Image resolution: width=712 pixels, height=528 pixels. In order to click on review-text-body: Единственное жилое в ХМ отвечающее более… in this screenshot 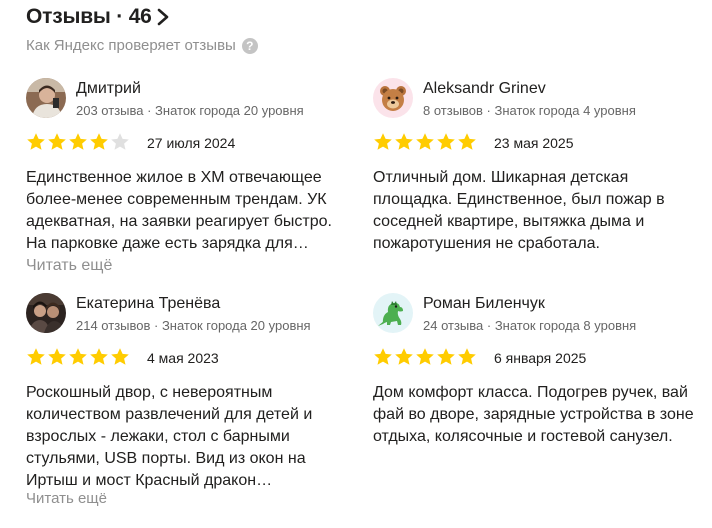, I will do `click(179, 210)`.